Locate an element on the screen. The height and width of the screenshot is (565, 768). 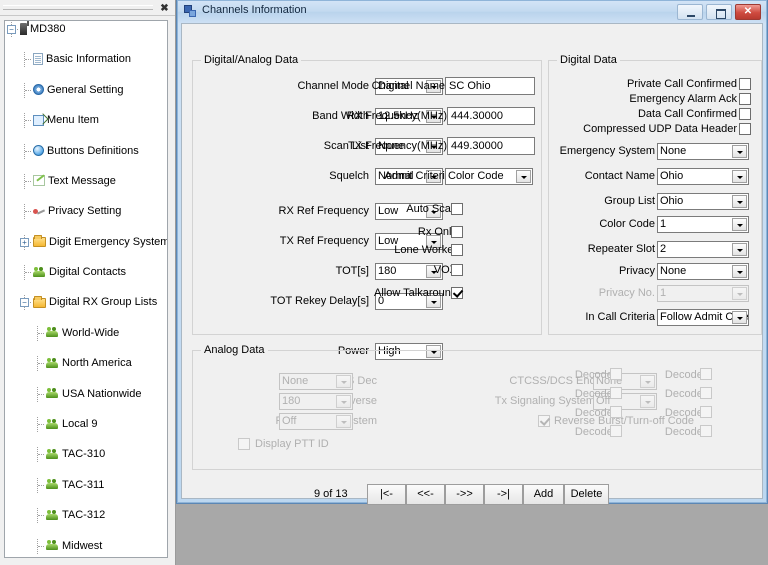
form-row: Group List Ohio is located at coordinates (655, 201).